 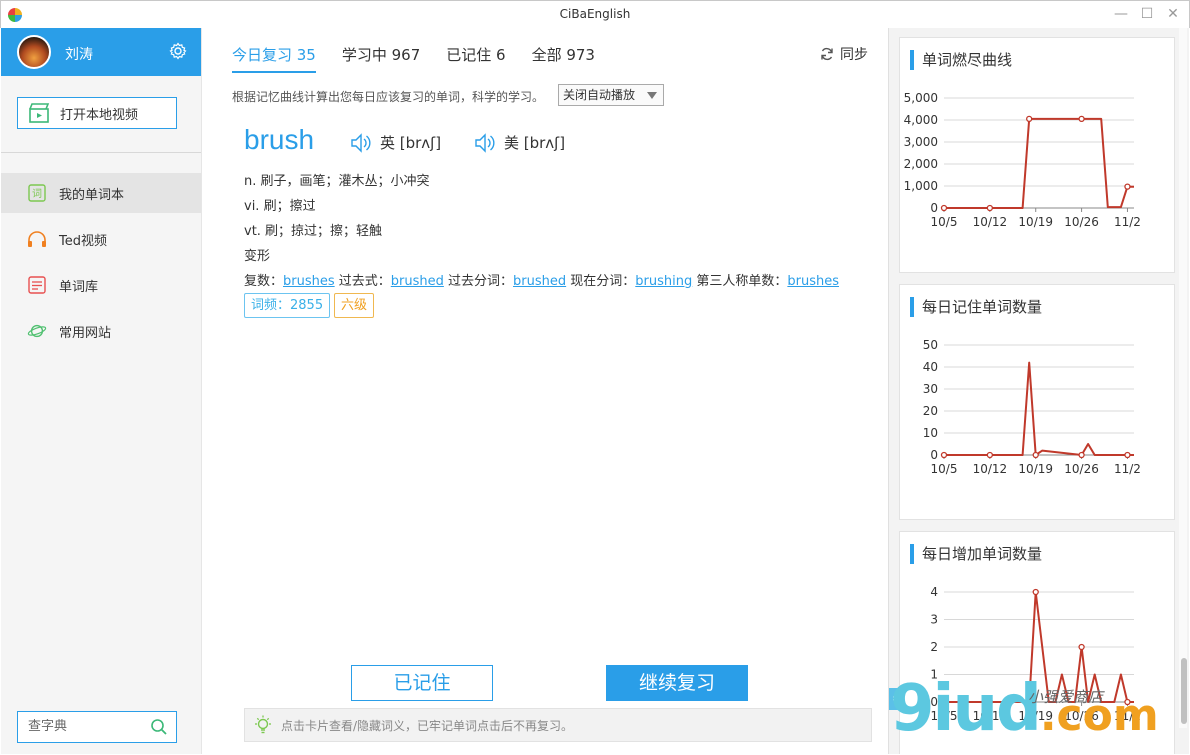 I want to click on present-participle-label: 现在分词：, so click(x=601, y=281).